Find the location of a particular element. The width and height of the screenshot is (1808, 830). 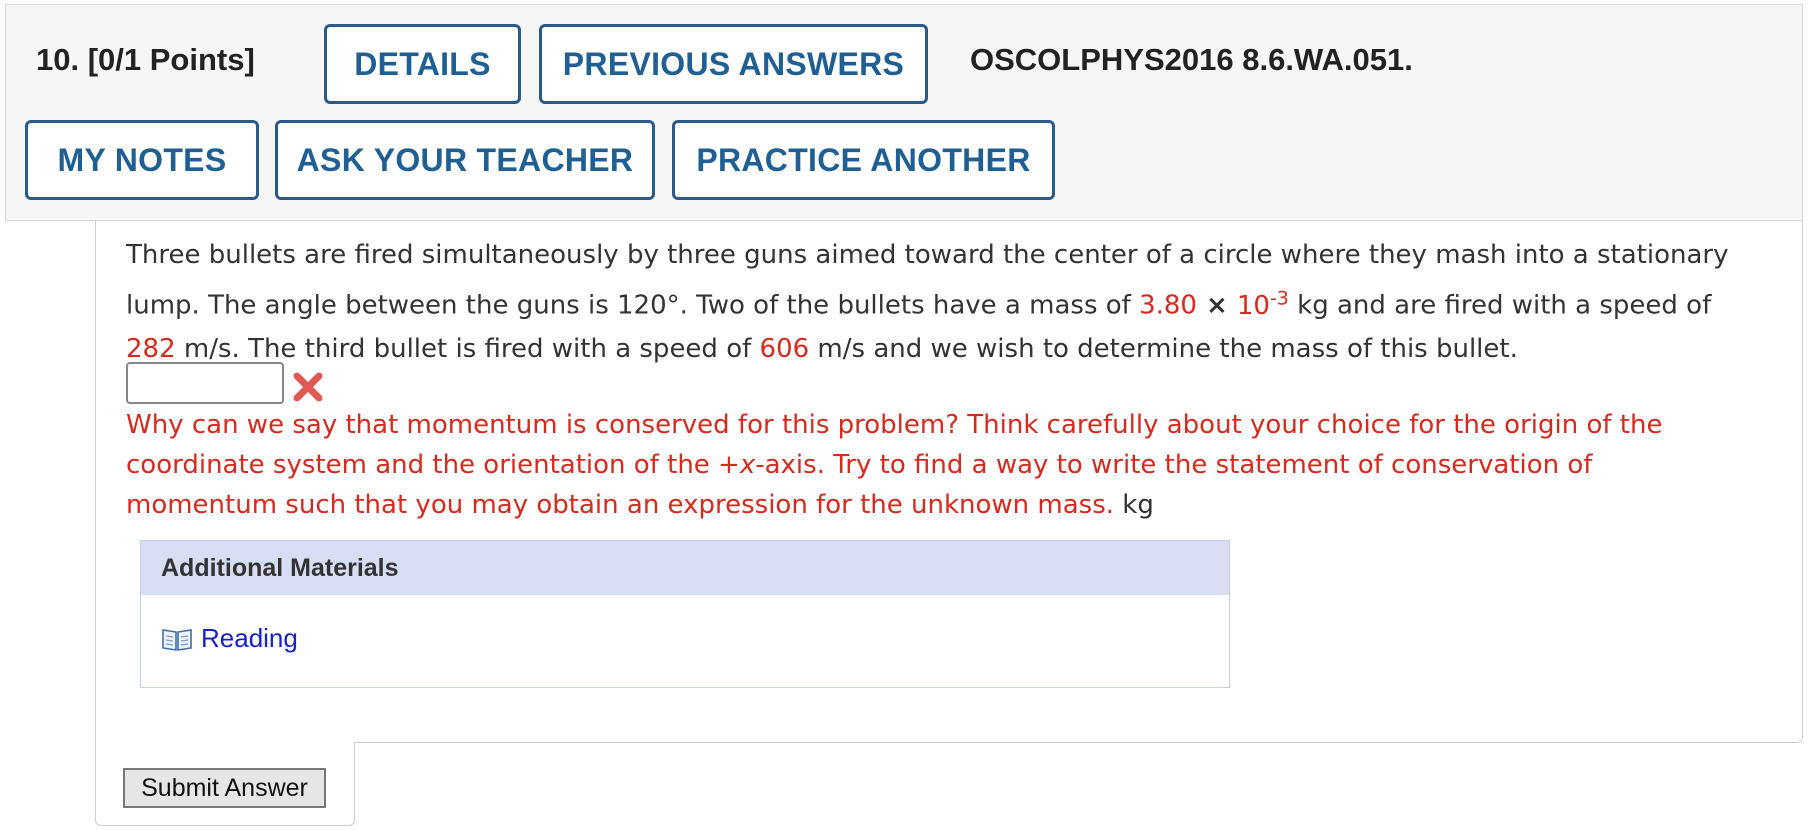

details-button: DETAILS is located at coordinates (422, 64).